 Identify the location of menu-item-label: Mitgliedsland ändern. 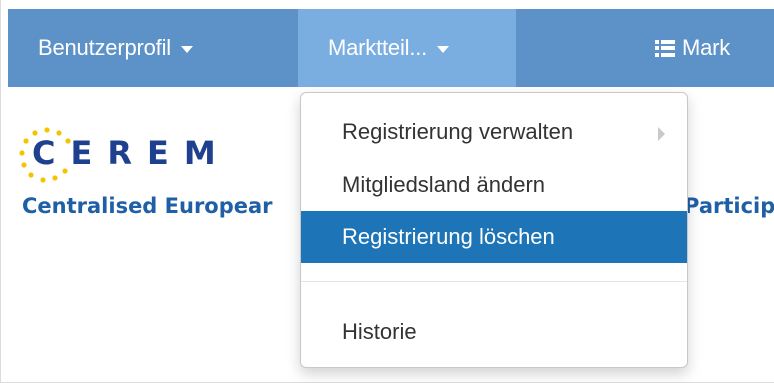
(444, 184).